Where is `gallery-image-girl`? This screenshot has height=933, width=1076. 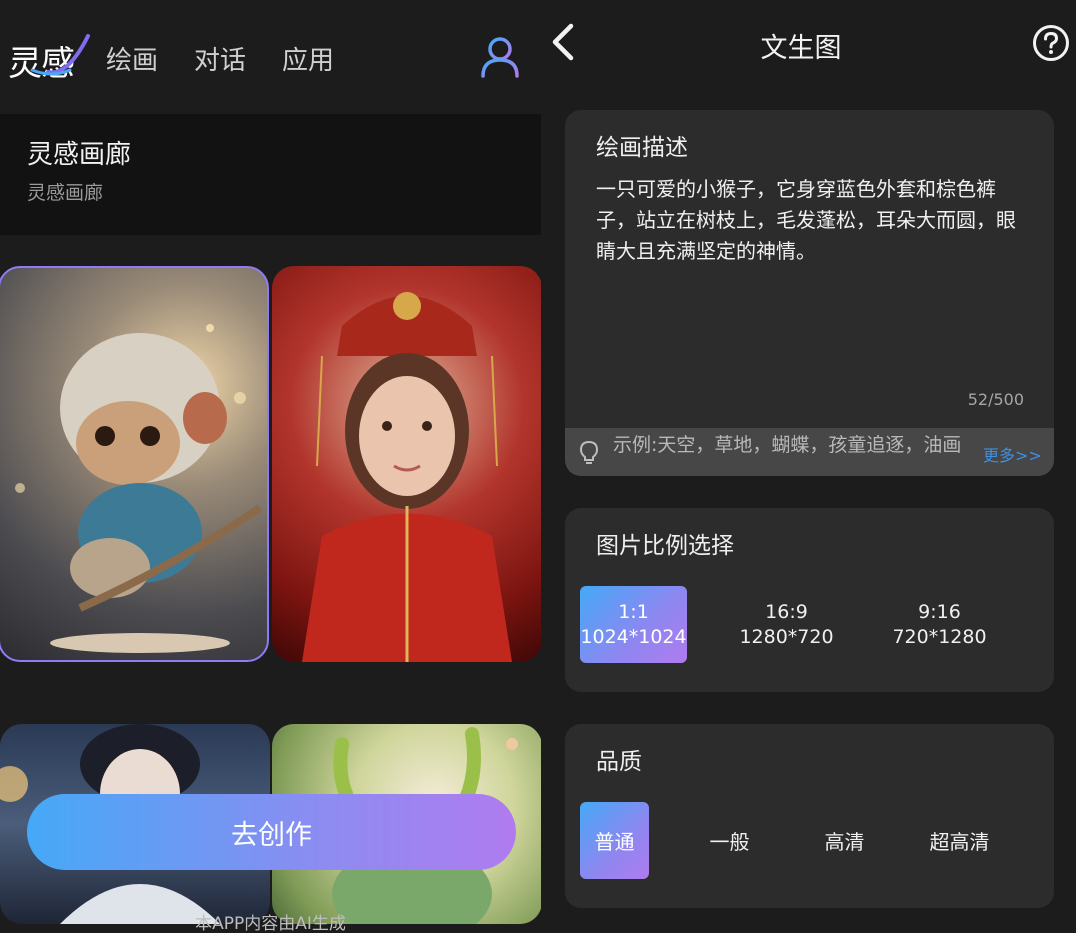 gallery-image-girl is located at coordinates (406, 464).